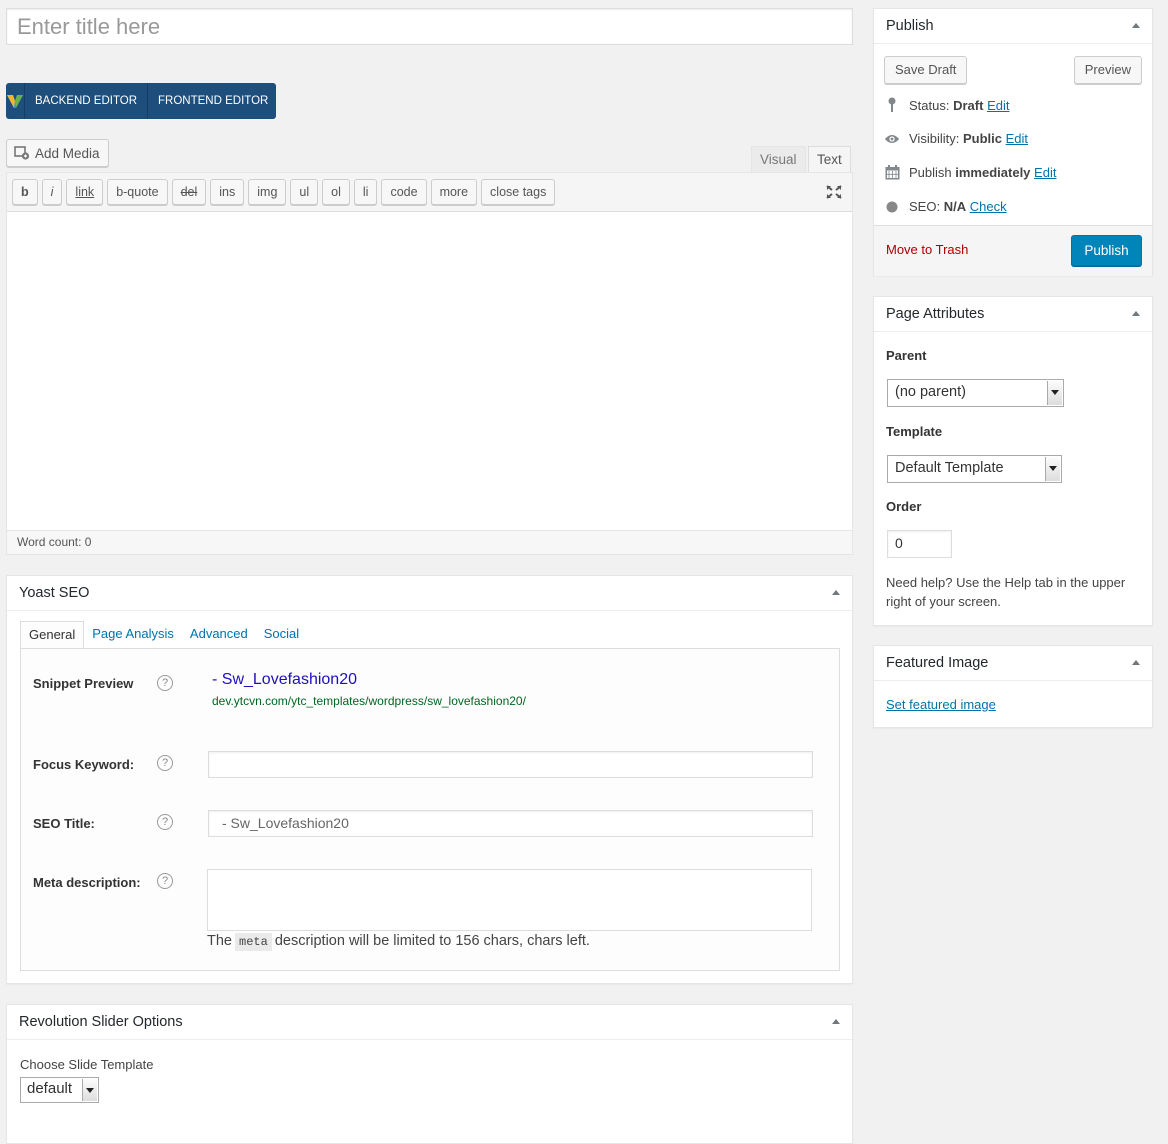 This screenshot has width=1168, height=1144. Describe the element at coordinates (1013, 250) in the screenshot. I see `publish-actions: Move to Trash Publish` at that location.